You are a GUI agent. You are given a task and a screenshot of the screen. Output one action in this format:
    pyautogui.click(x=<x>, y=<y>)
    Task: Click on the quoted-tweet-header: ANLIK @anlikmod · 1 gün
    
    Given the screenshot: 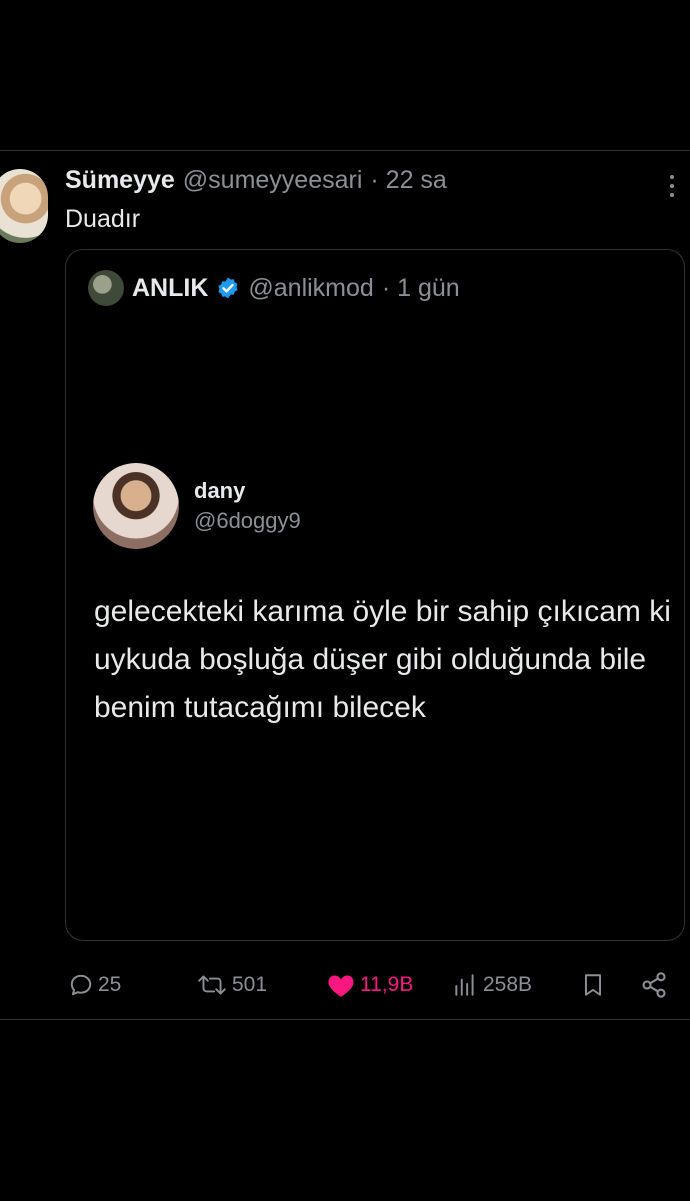 What is the action you would take?
    pyautogui.click(x=274, y=288)
    